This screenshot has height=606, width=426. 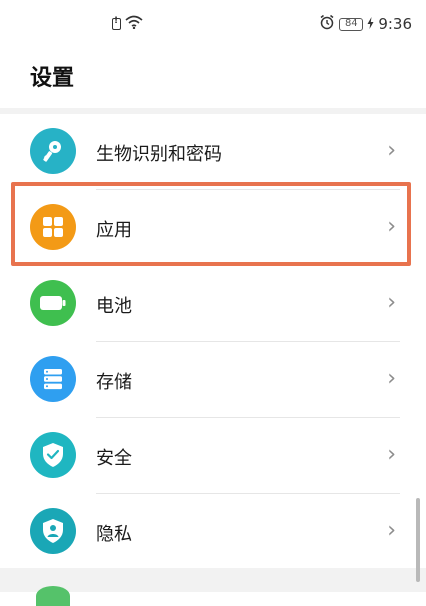 What do you see at coordinates (213, 456) in the screenshot?
I see `settings-item-security: 安全 ›` at bounding box center [213, 456].